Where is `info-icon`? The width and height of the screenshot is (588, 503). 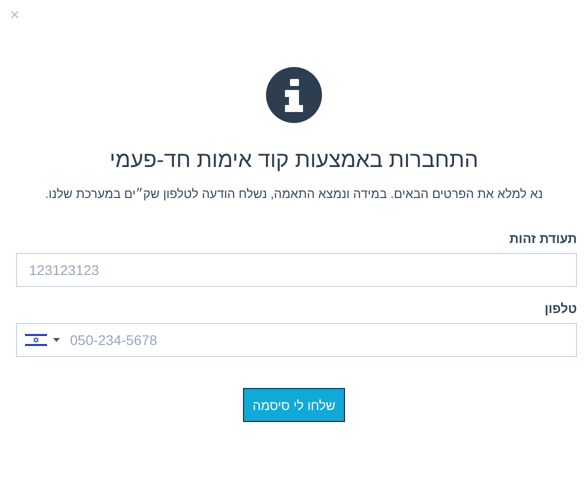 info-icon is located at coordinates (294, 95).